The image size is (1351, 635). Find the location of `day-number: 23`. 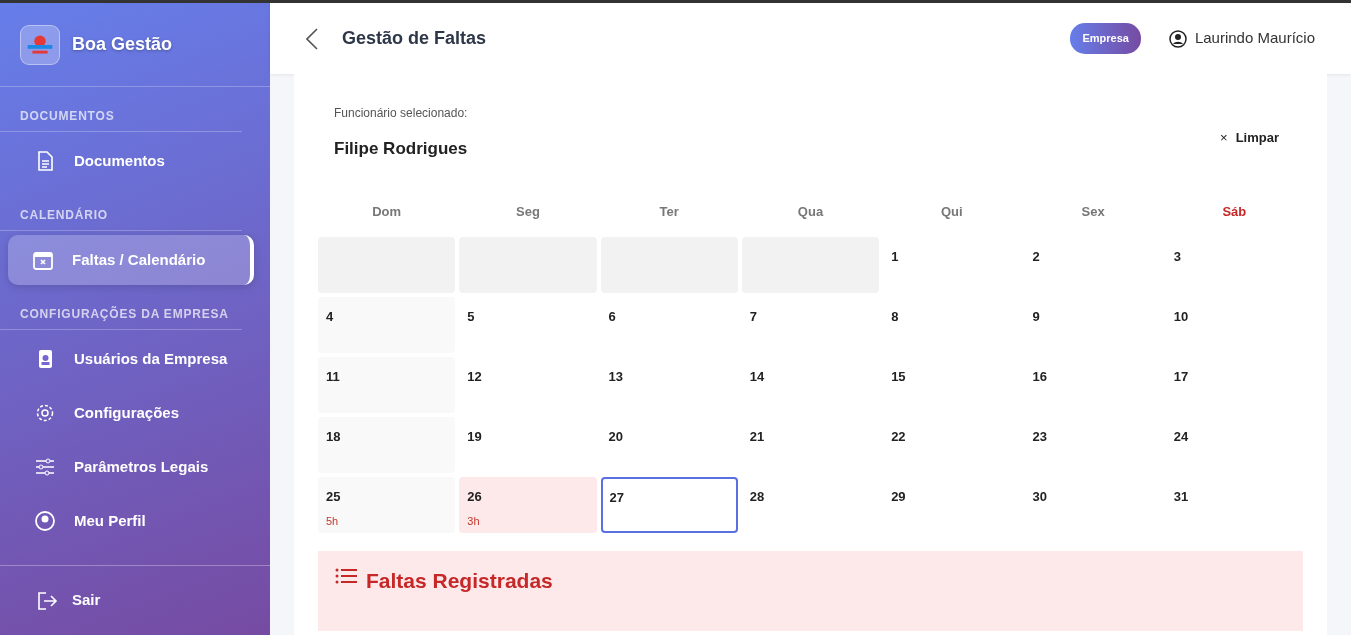

day-number: 23 is located at coordinates (1039, 436).